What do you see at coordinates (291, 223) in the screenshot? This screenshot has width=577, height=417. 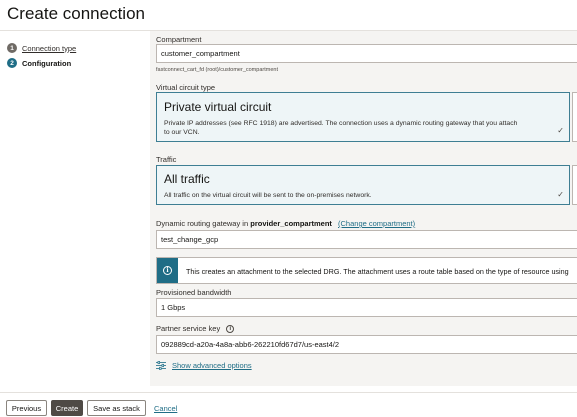 I see `drg-compartment-name: provider_compartment` at bounding box center [291, 223].